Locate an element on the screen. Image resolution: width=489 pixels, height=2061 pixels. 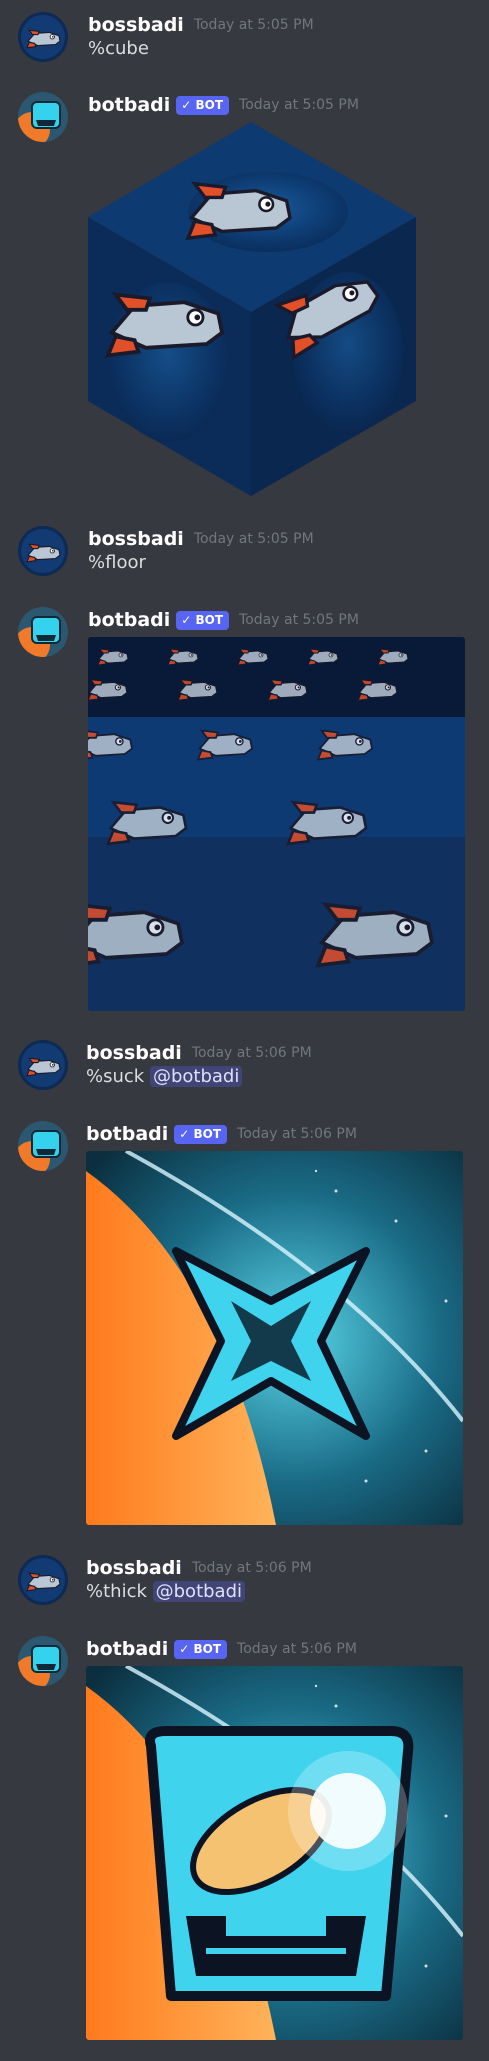
thick-image is located at coordinates (274, 1853).